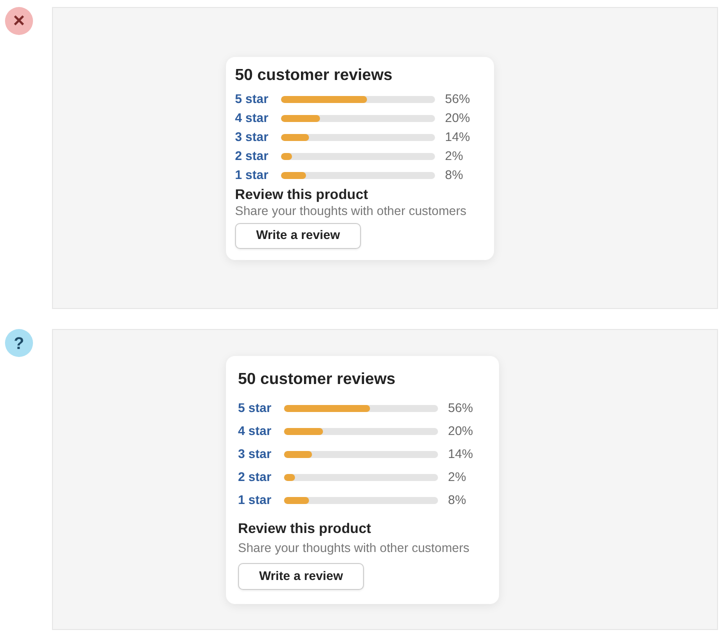  Describe the element at coordinates (19, 21) in the screenshot. I see `cross-mark-badge: ×` at that location.